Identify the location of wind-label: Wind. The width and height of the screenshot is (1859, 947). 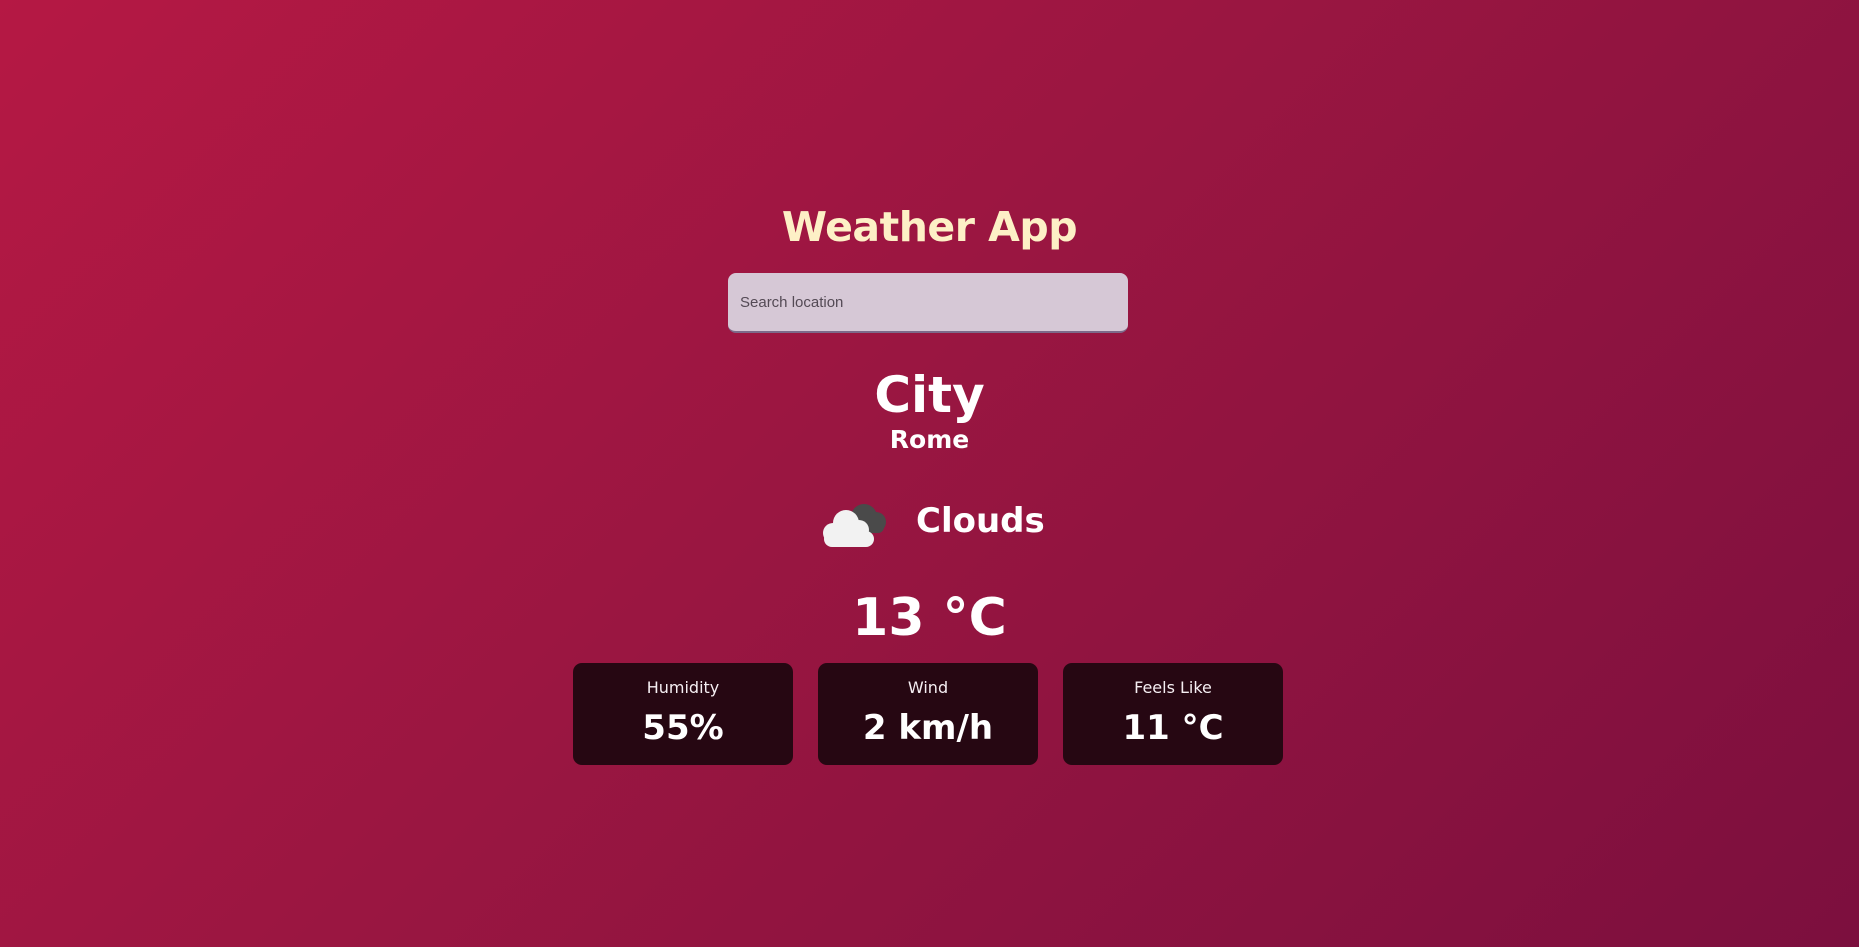
(928, 687).